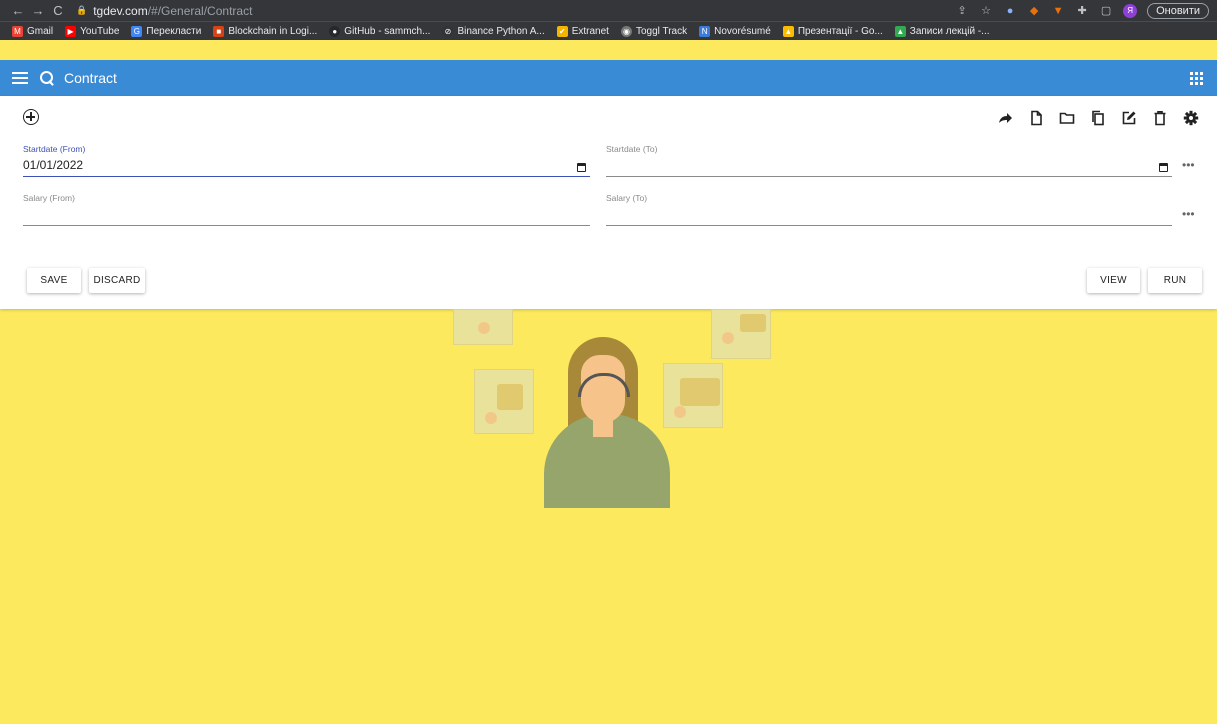  What do you see at coordinates (627, 198) in the screenshot?
I see `salary-to-label: Salary (To)` at bounding box center [627, 198].